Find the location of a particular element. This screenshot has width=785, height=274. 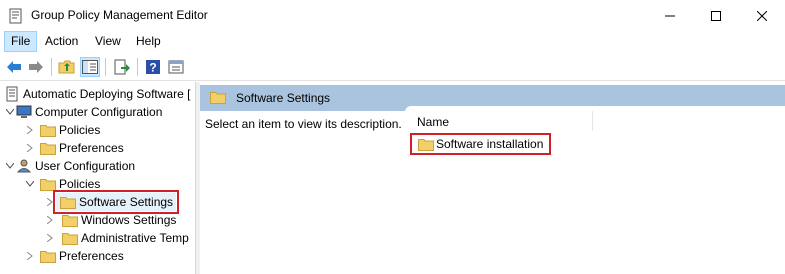

tree-item-administrative-templates: Administrative Temp is located at coordinates (116, 238).